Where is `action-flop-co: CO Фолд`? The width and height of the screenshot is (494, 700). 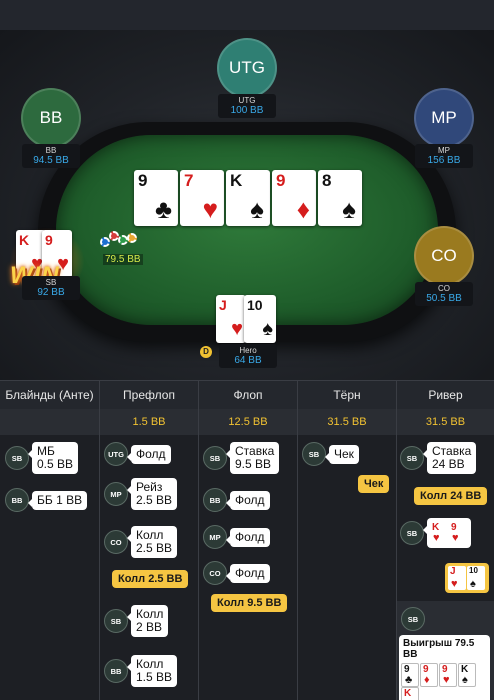 action-flop-co: CO Фолд is located at coordinates (236, 573).